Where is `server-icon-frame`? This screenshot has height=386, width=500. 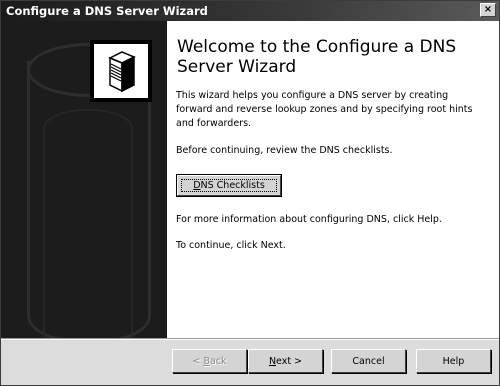
server-icon-frame is located at coordinates (121, 71).